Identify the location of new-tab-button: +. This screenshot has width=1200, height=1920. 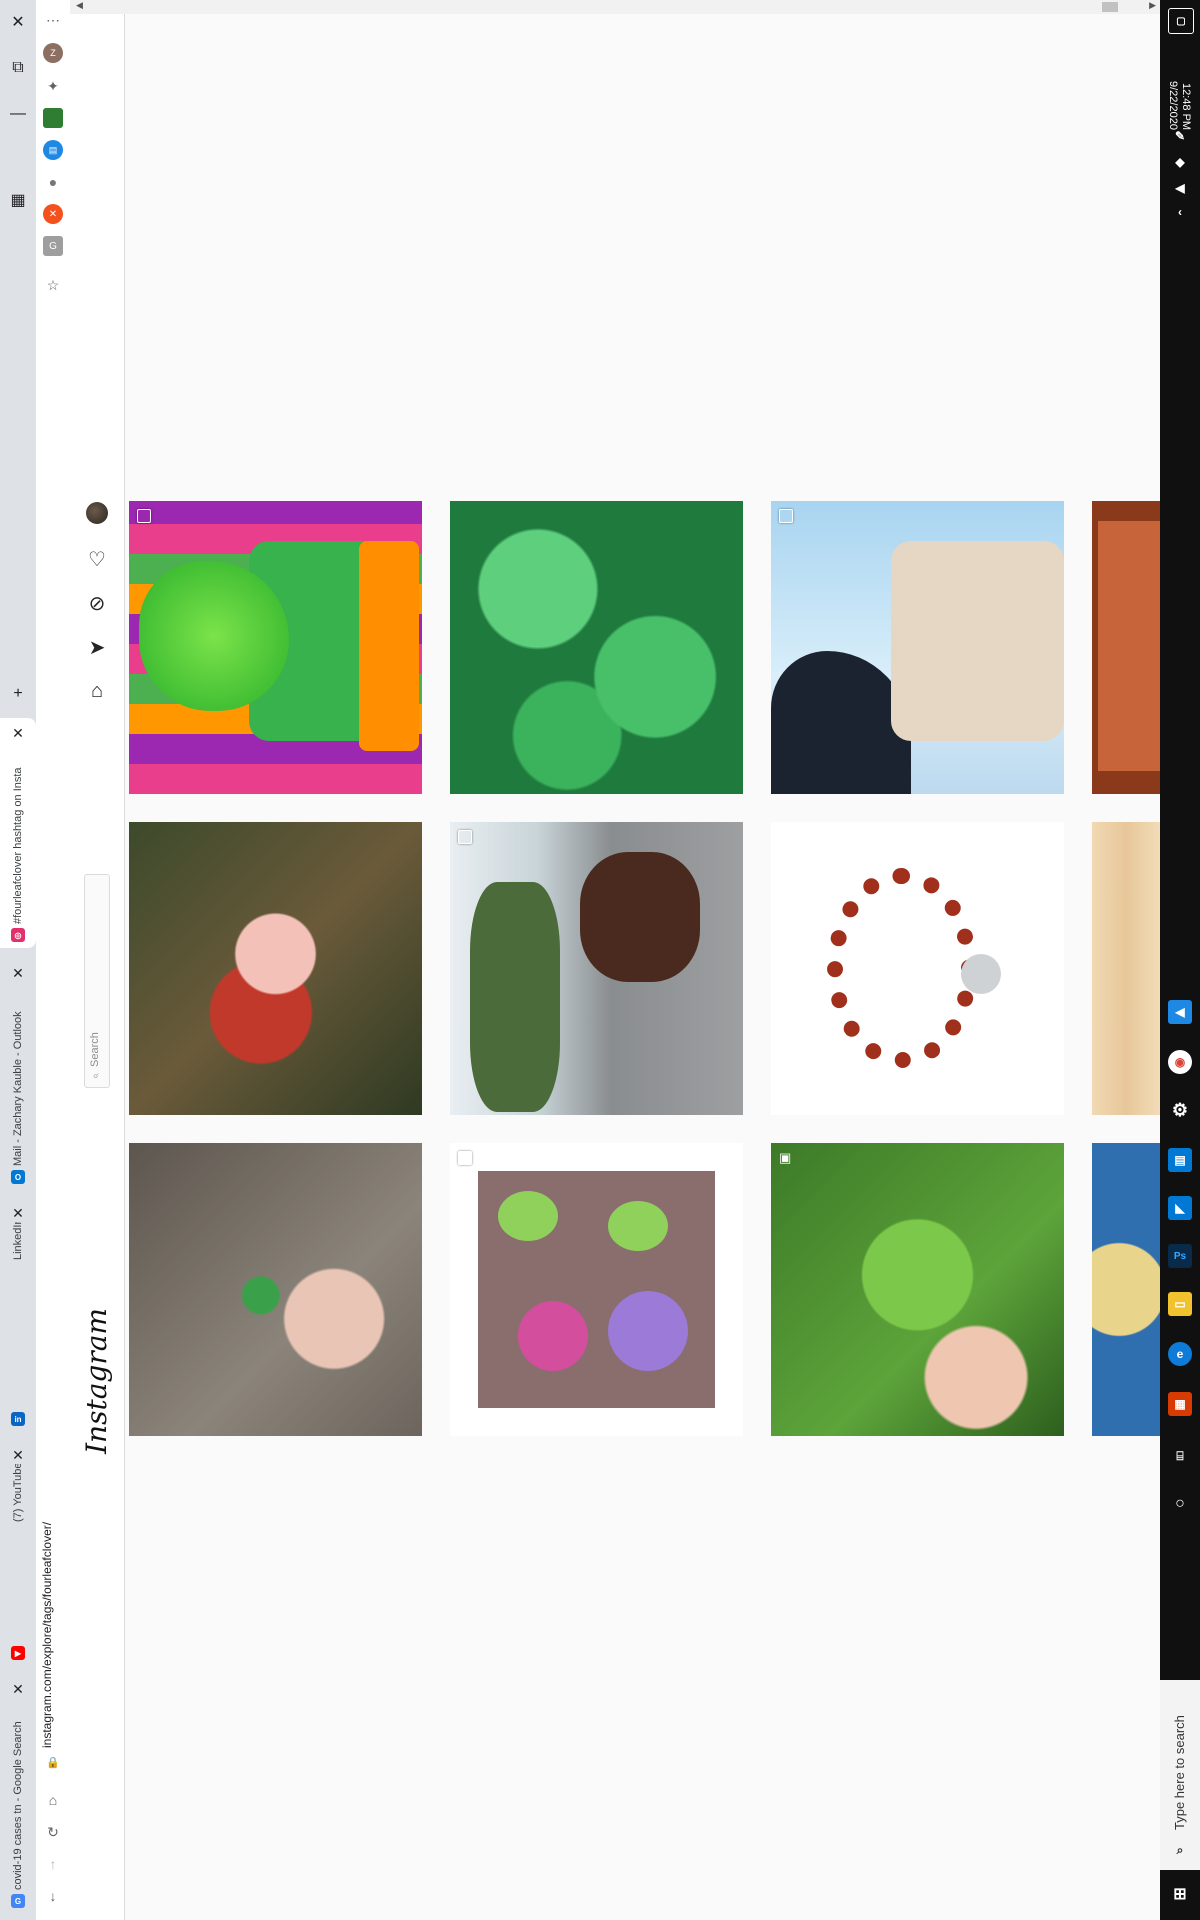
(18, 694).